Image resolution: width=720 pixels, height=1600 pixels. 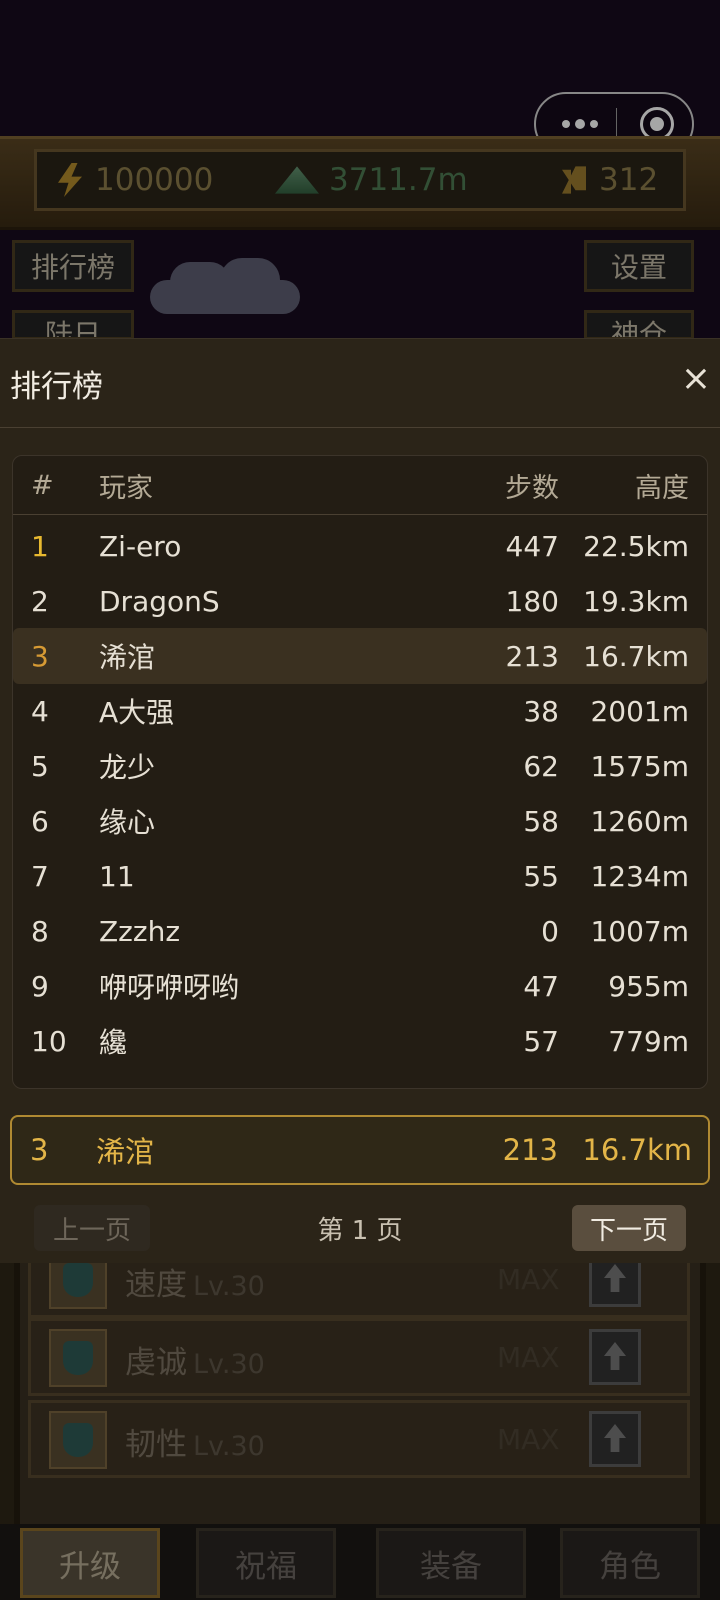 What do you see at coordinates (541, 986) in the screenshot?
I see `row-steps: 47` at bounding box center [541, 986].